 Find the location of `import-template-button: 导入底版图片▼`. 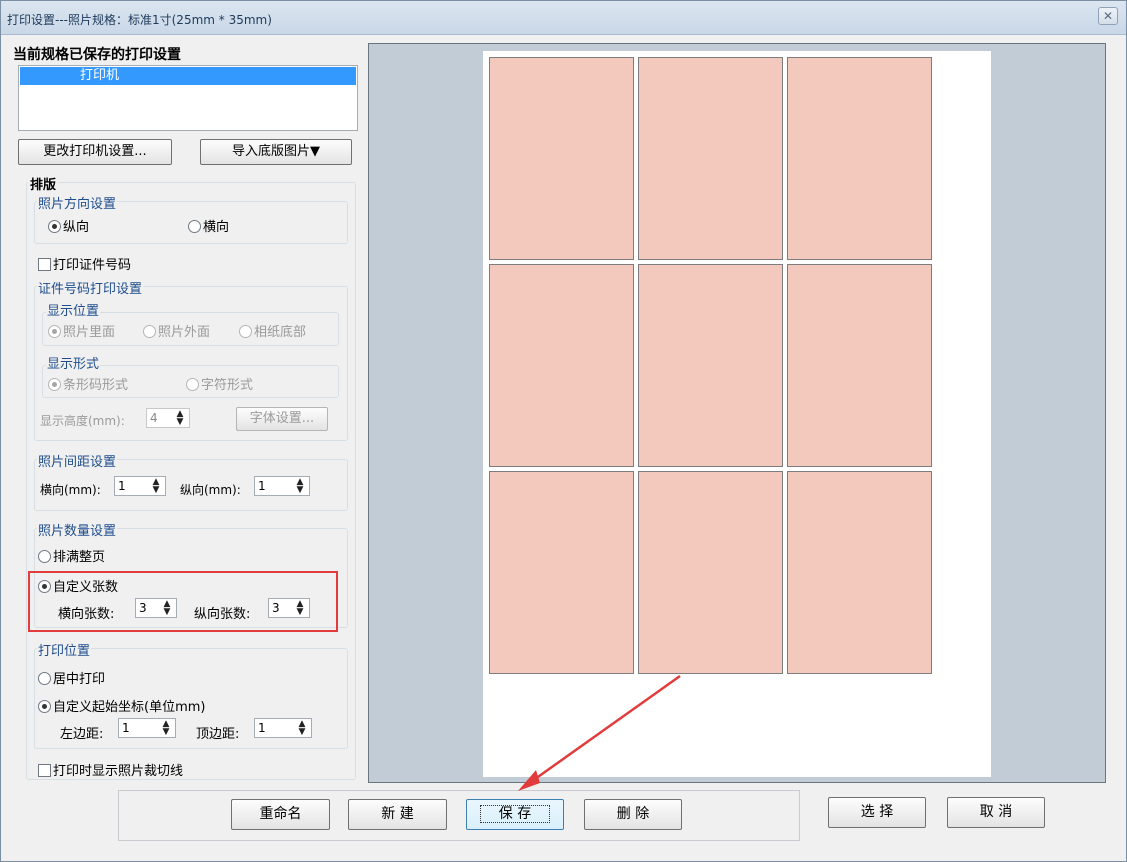

import-template-button: 导入底版图片▼ is located at coordinates (276, 152).